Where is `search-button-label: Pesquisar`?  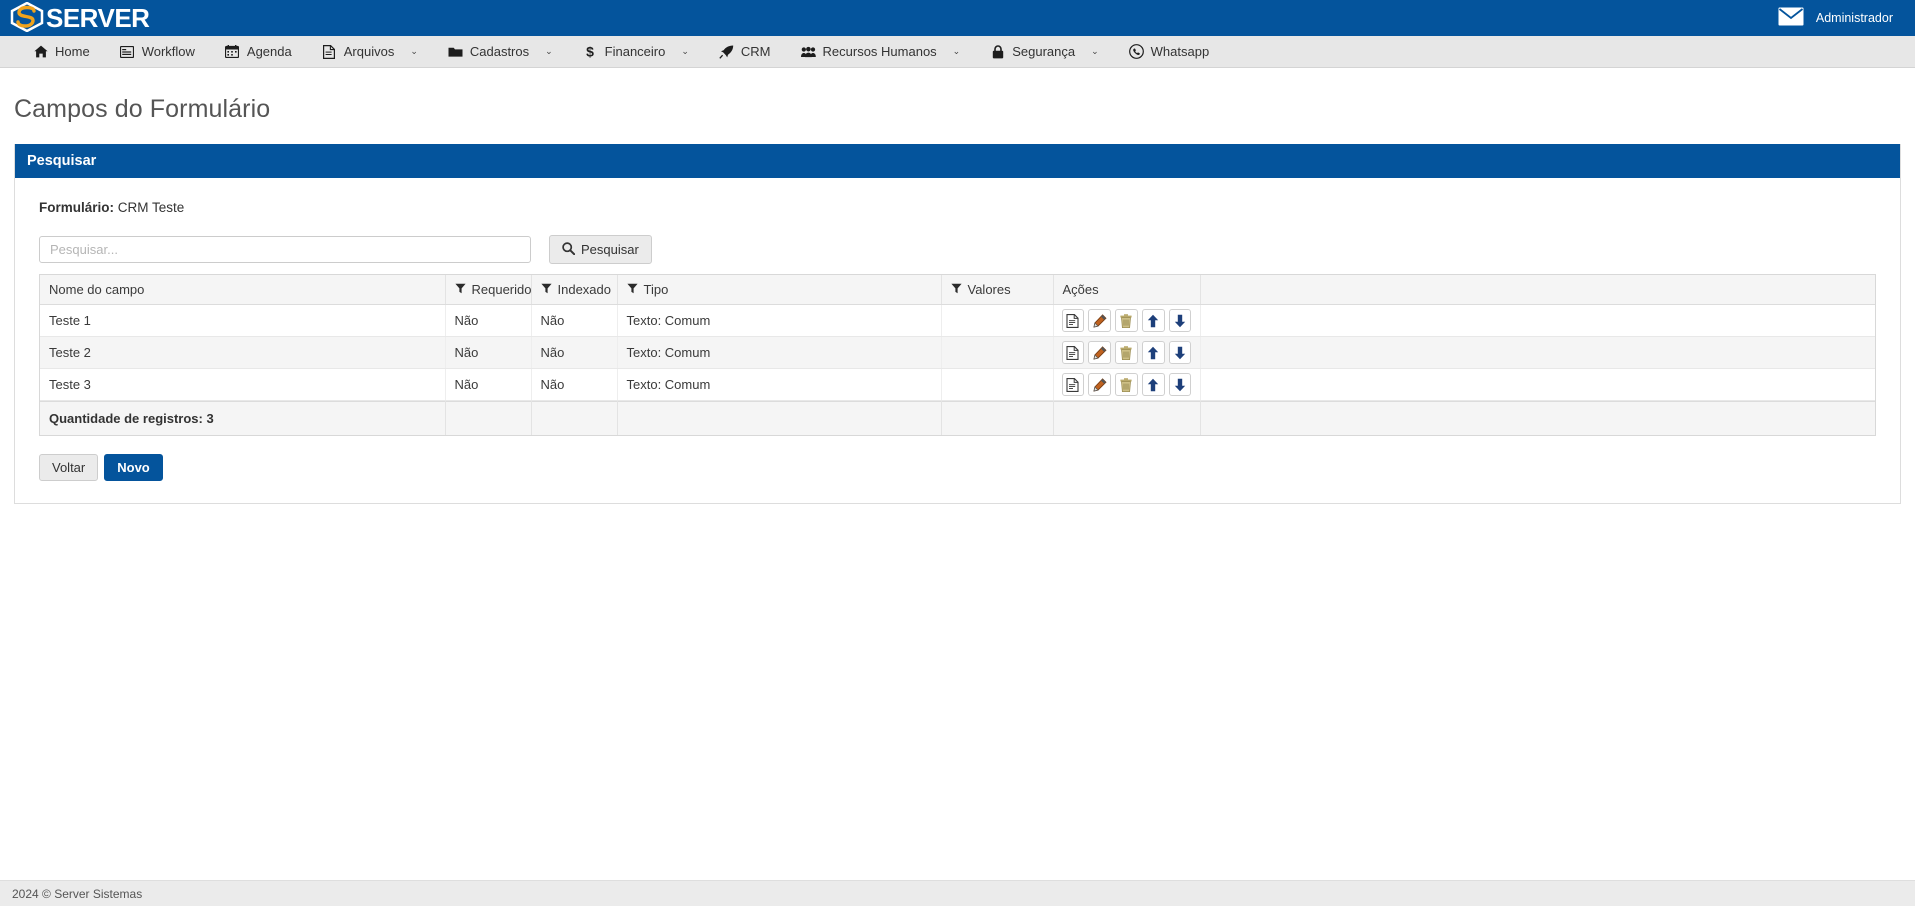
search-button-label: Pesquisar is located at coordinates (610, 249).